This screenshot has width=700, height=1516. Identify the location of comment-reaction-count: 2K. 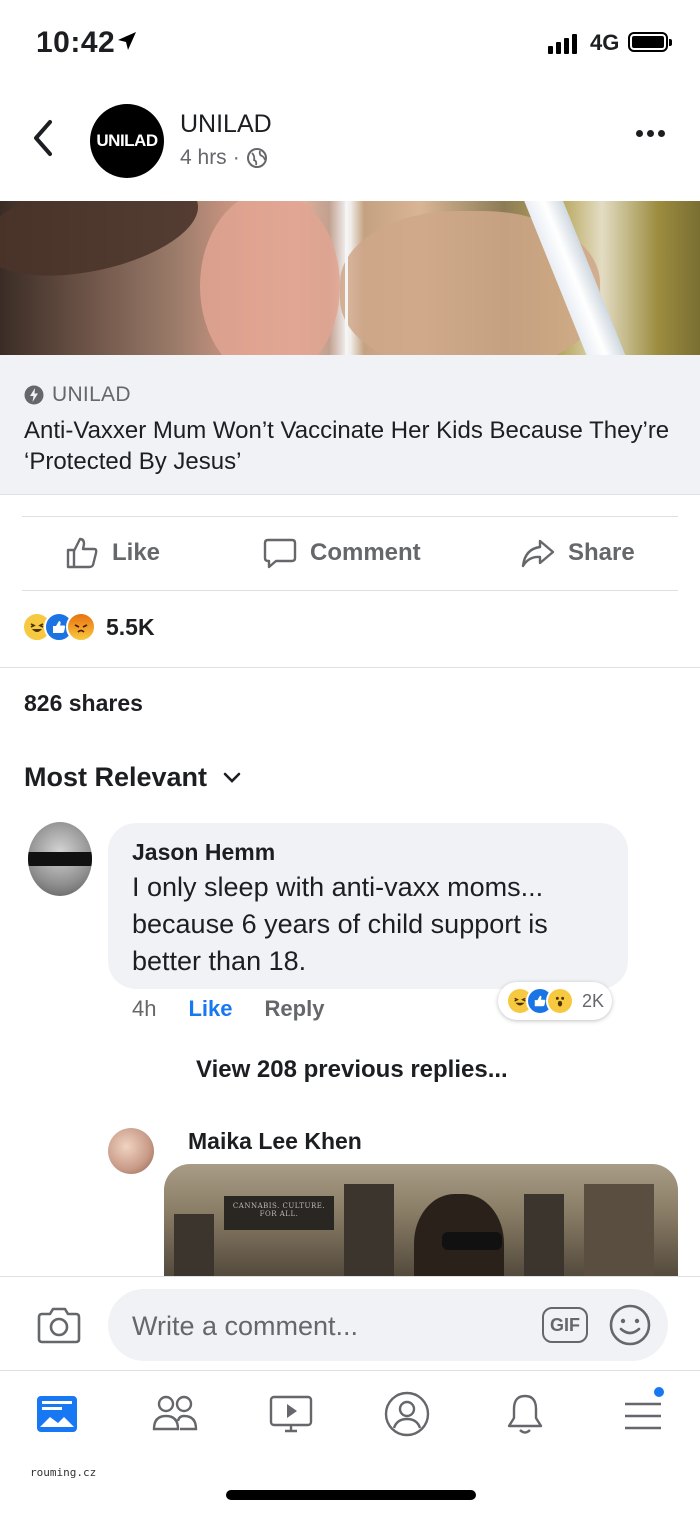
(593, 1000).